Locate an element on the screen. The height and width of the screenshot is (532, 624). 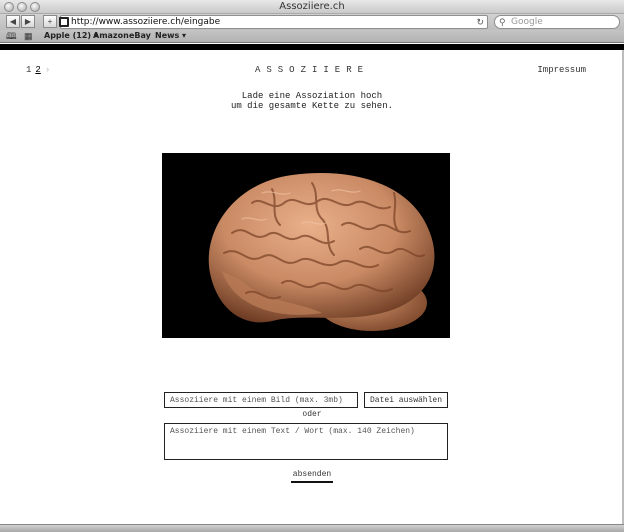
grid-icon: ▦ is located at coordinates (28, 36).